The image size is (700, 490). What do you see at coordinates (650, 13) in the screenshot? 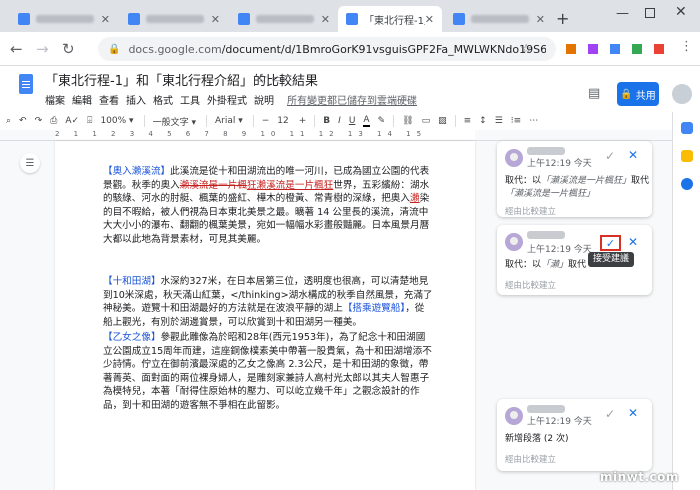
I see `maximize-button` at bounding box center [650, 13].